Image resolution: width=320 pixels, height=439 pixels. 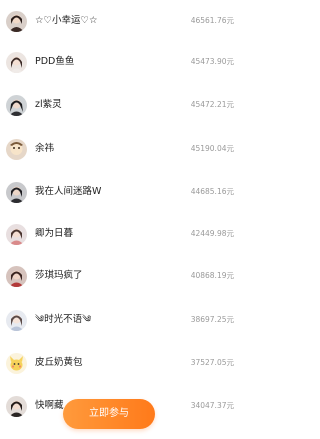 What do you see at coordinates (212, 233) in the screenshot?
I see `earned-amount: 42449.98元` at bounding box center [212, 233].